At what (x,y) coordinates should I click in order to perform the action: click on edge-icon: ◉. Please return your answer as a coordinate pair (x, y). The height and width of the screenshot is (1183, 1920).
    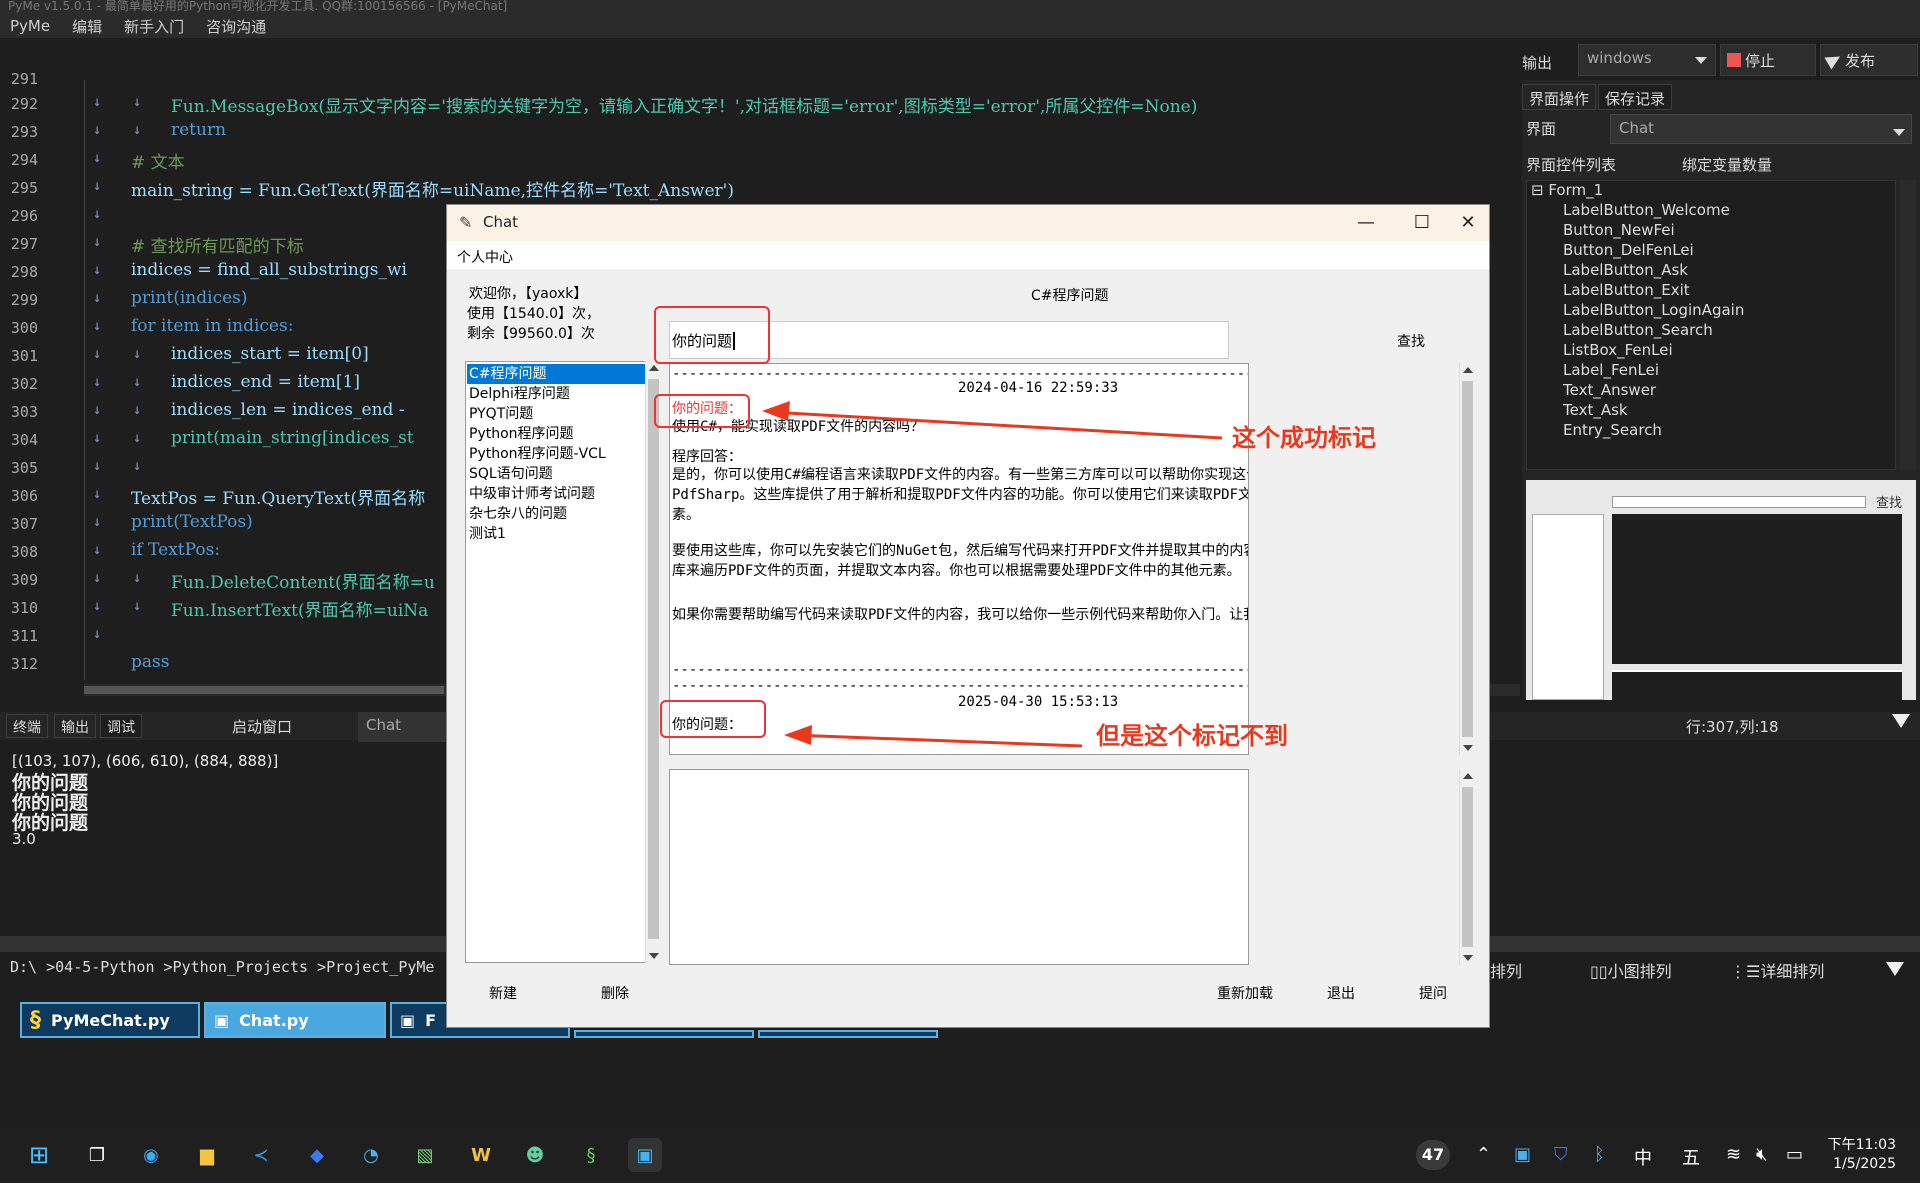
    Looking at the image, I should click on (151, 1155).